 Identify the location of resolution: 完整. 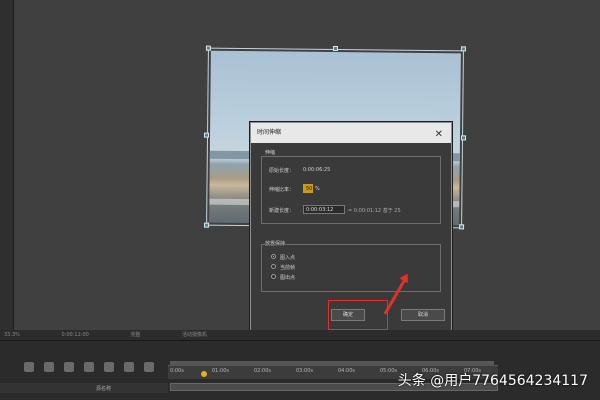
(135, 335).